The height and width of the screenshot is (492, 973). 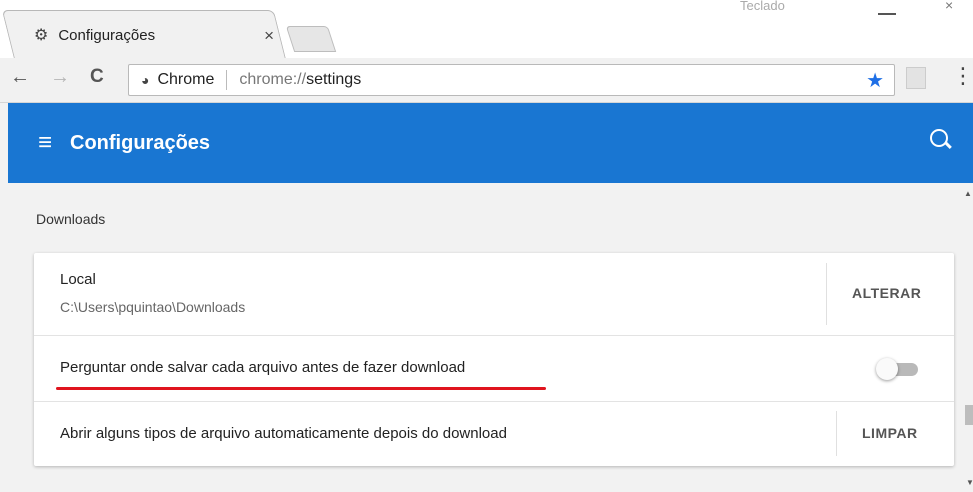 What do you see at coordinates (939, 138) in the screenshot?
I see `search-icon` at bounding box center [939, 138].